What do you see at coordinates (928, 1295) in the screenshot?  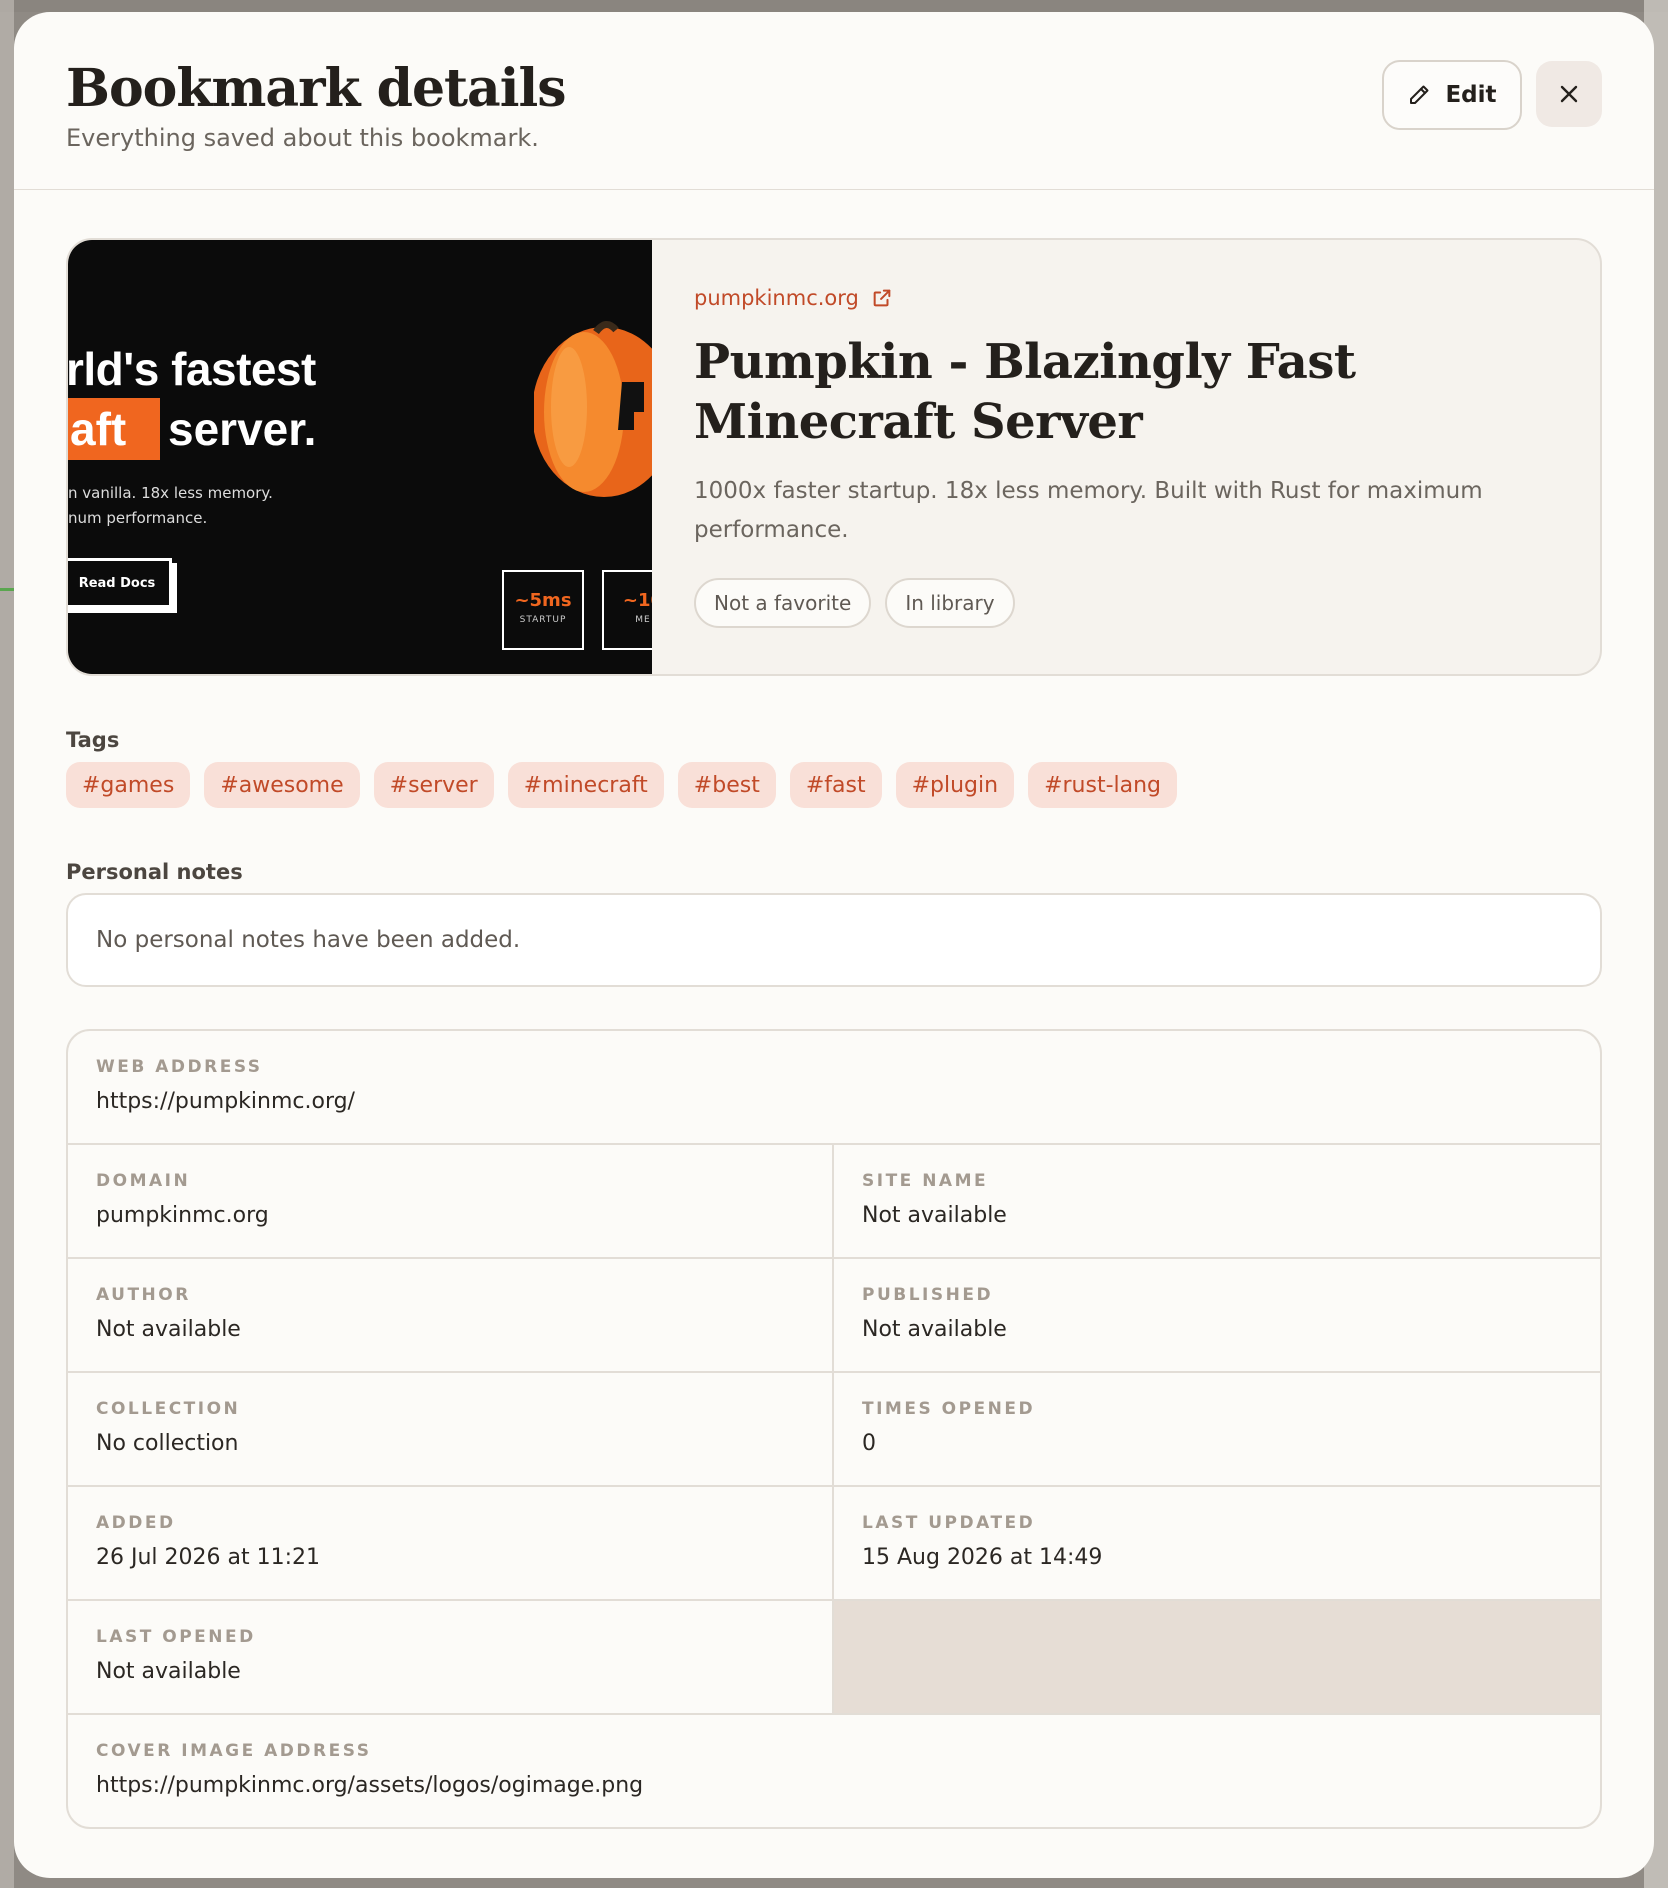 I see `detail-label: PUBLISHED` at bounding box center [928, 1295].